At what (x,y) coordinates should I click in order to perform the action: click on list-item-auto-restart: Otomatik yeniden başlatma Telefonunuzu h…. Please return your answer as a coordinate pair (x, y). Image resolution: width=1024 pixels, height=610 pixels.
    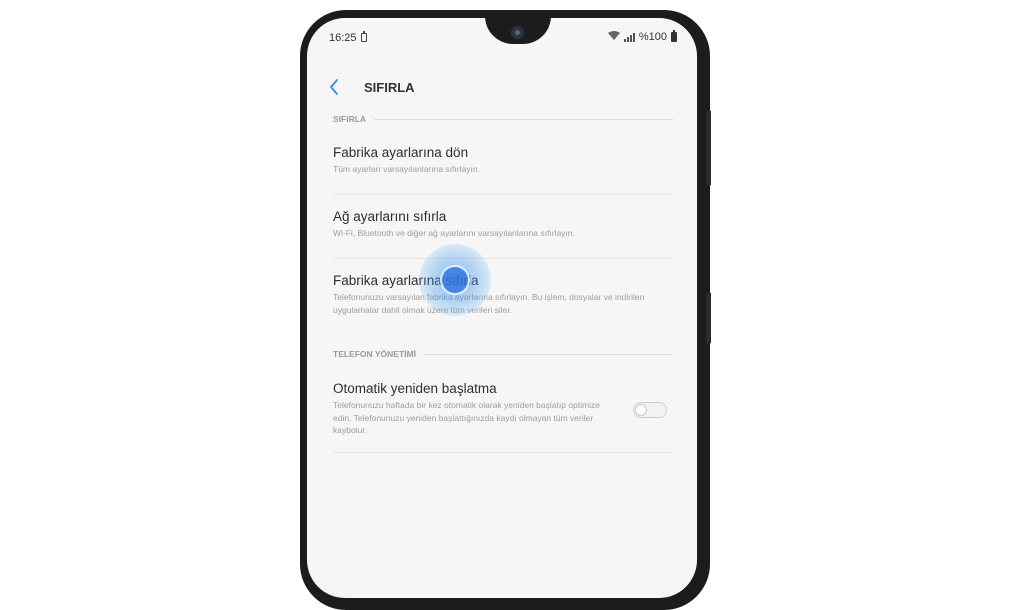
    Looking at the image, I should click on (473, 409).